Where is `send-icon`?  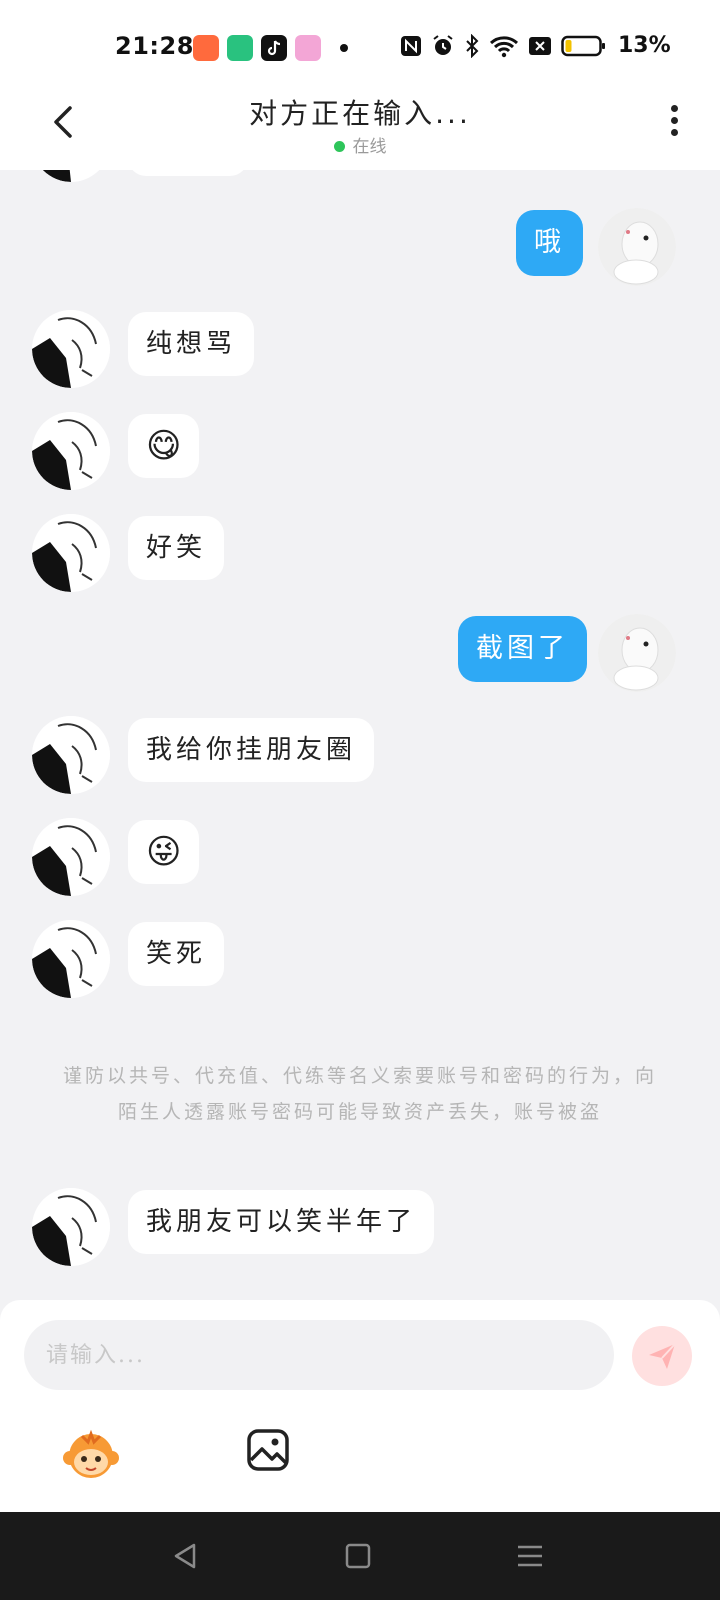 send-icon is located at coordinates (662, 1356).